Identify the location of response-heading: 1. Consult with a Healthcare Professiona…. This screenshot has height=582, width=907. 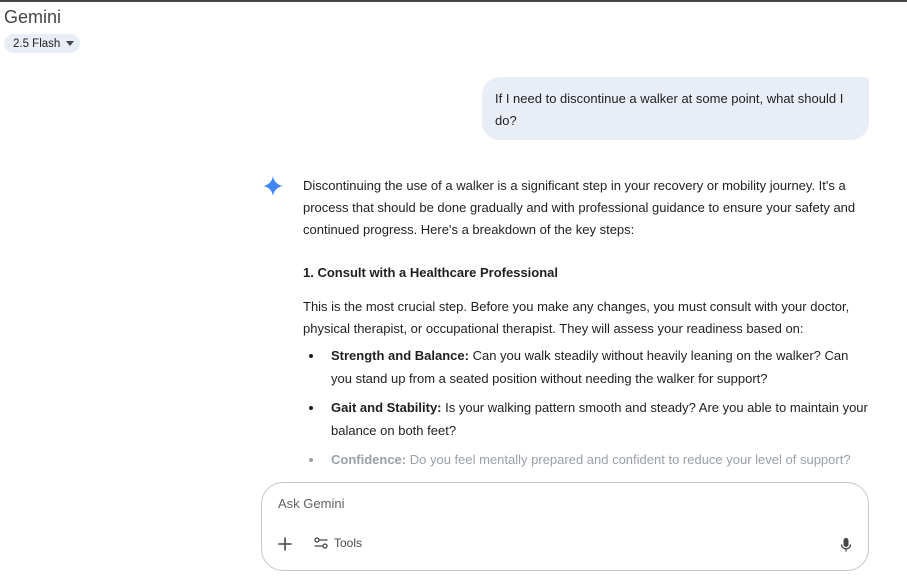
(431, 272).